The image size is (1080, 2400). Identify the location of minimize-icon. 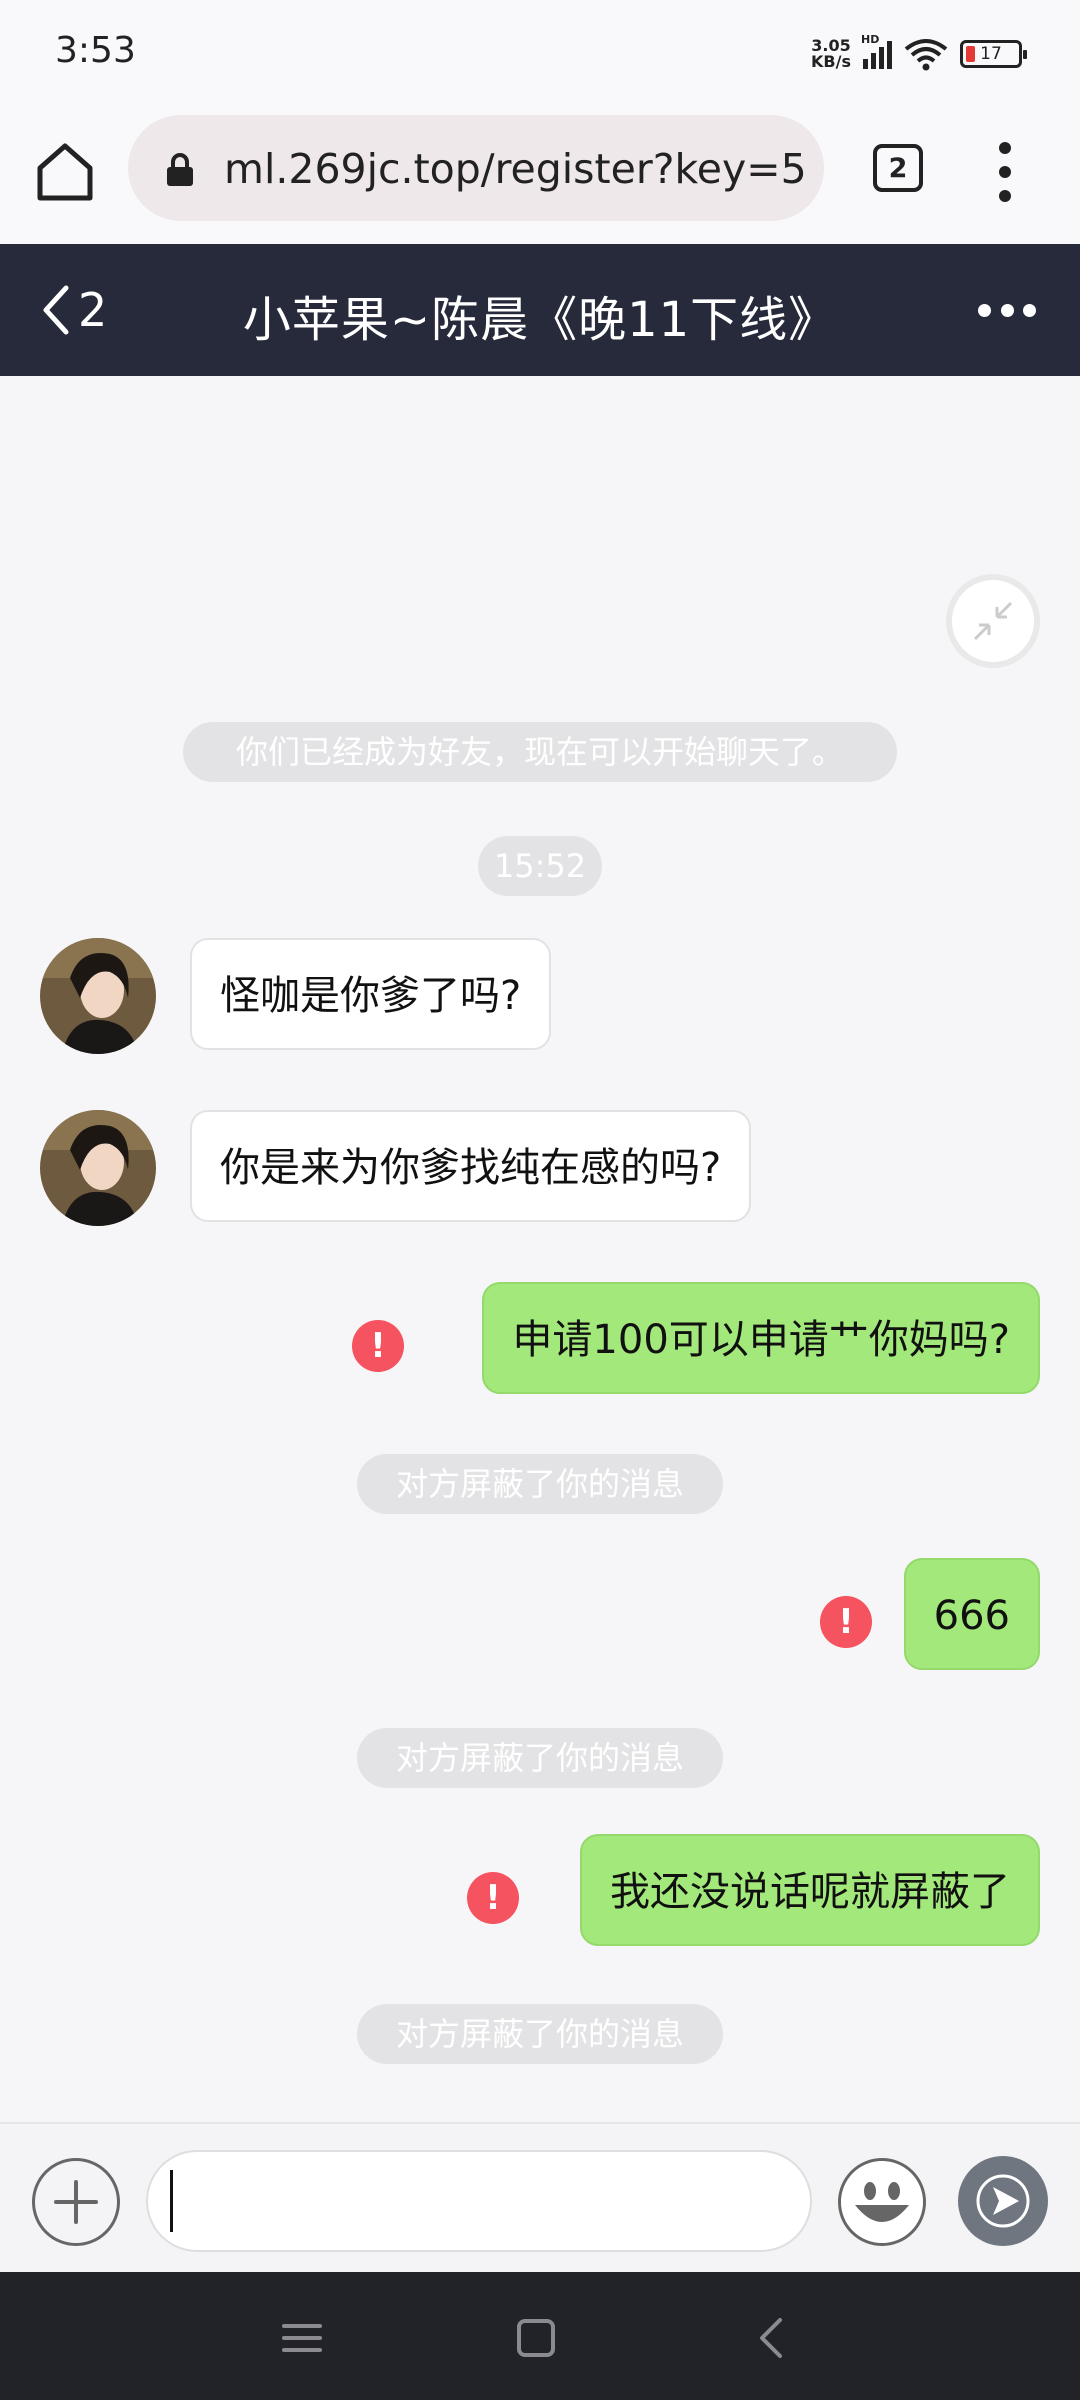
(993, 621).